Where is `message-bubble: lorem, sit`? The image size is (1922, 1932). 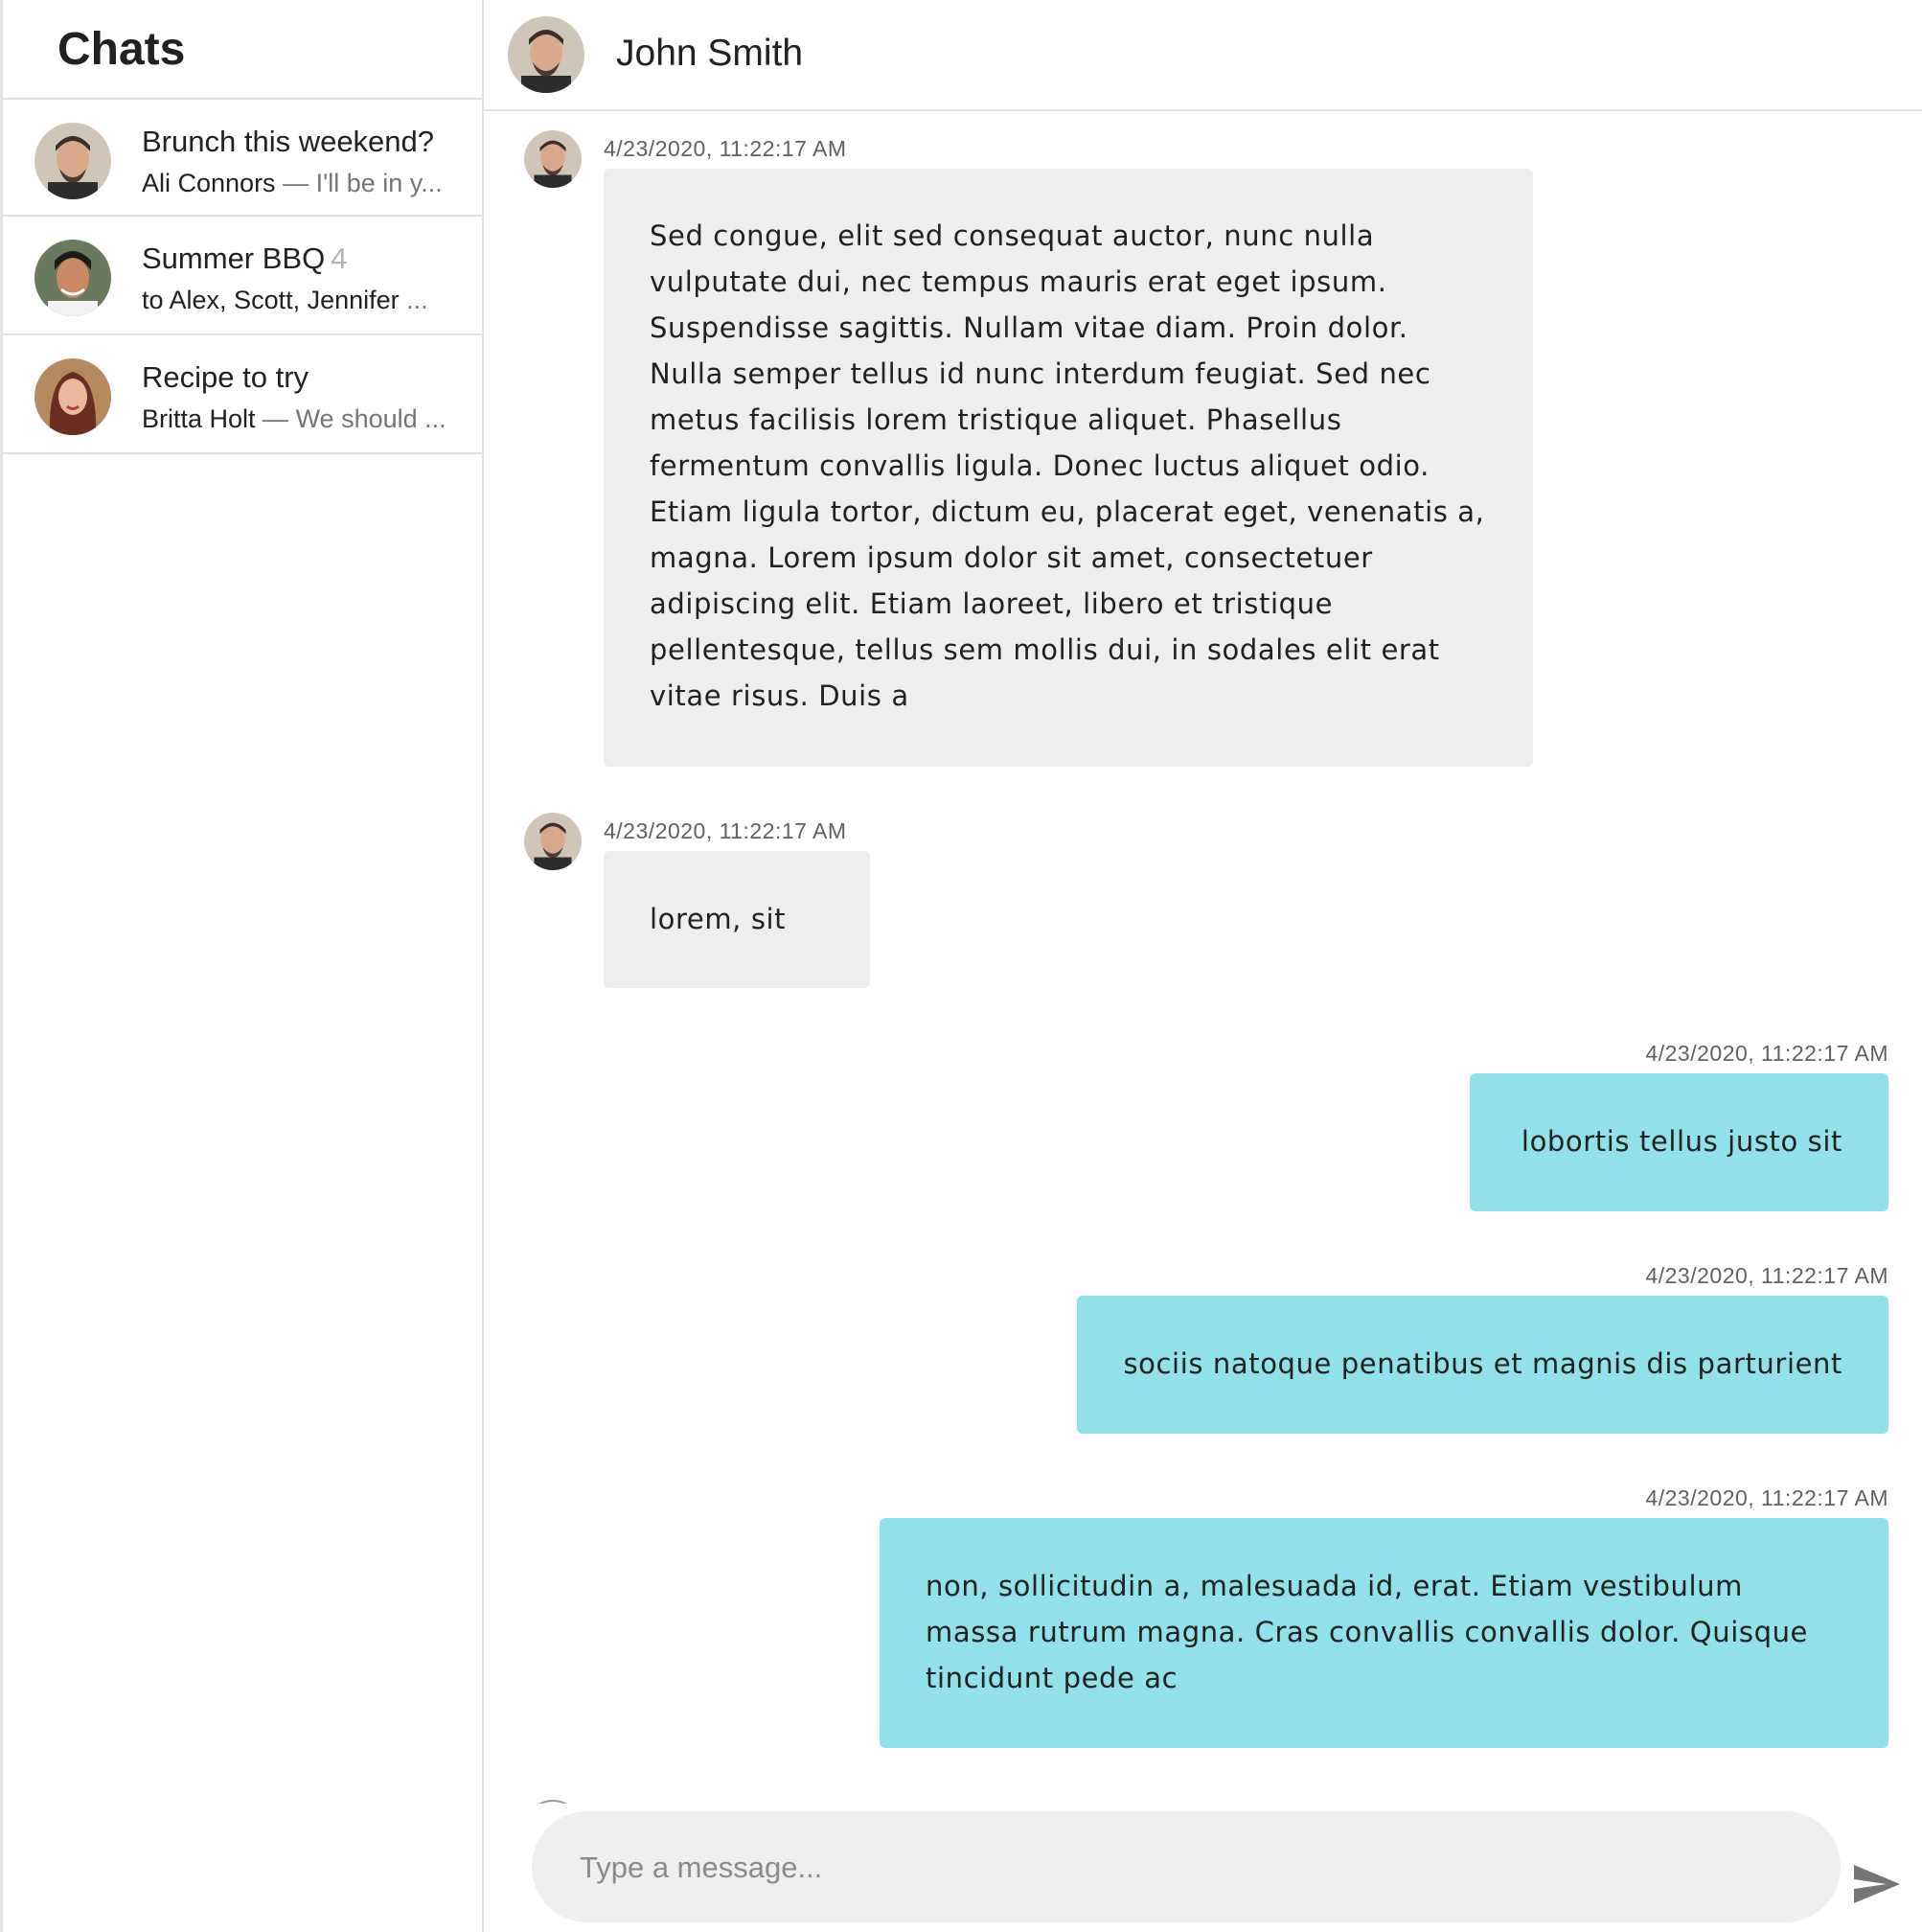 message-bubble: lorem, sit is located at coordinates (737, 920).